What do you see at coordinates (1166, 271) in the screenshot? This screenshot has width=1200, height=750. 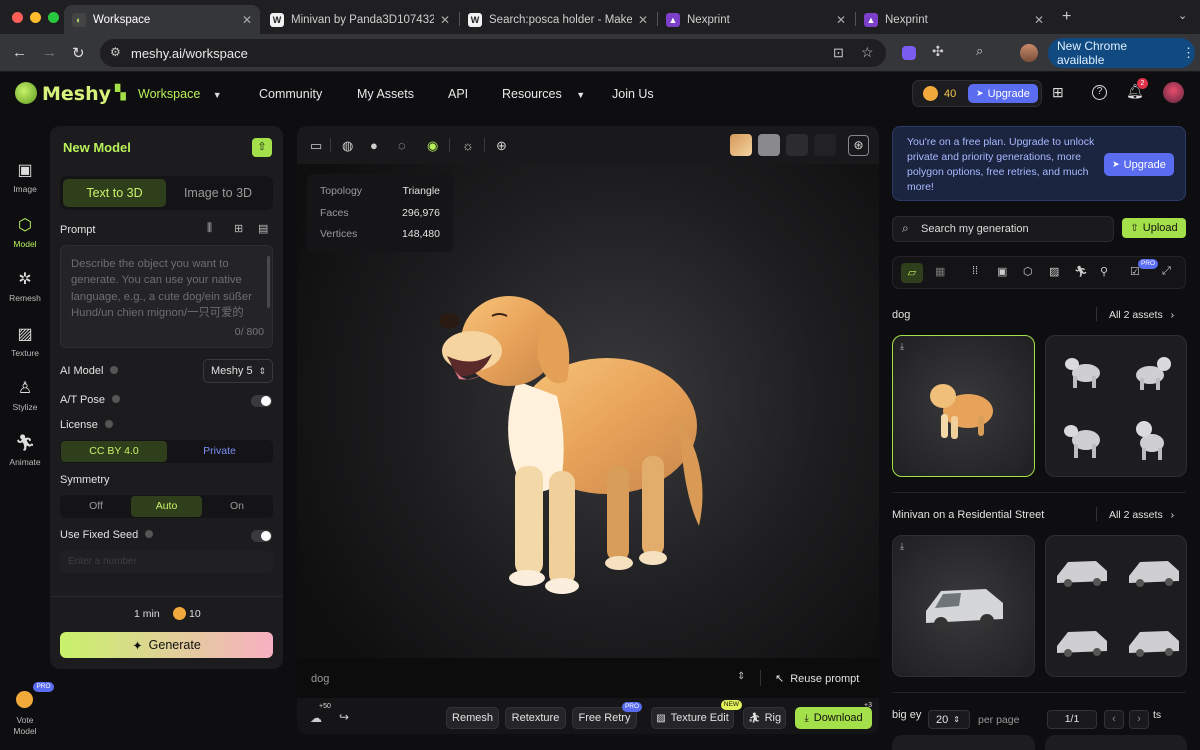 I see `expand-icon: ⤢` at bounding box center [1166, 271].